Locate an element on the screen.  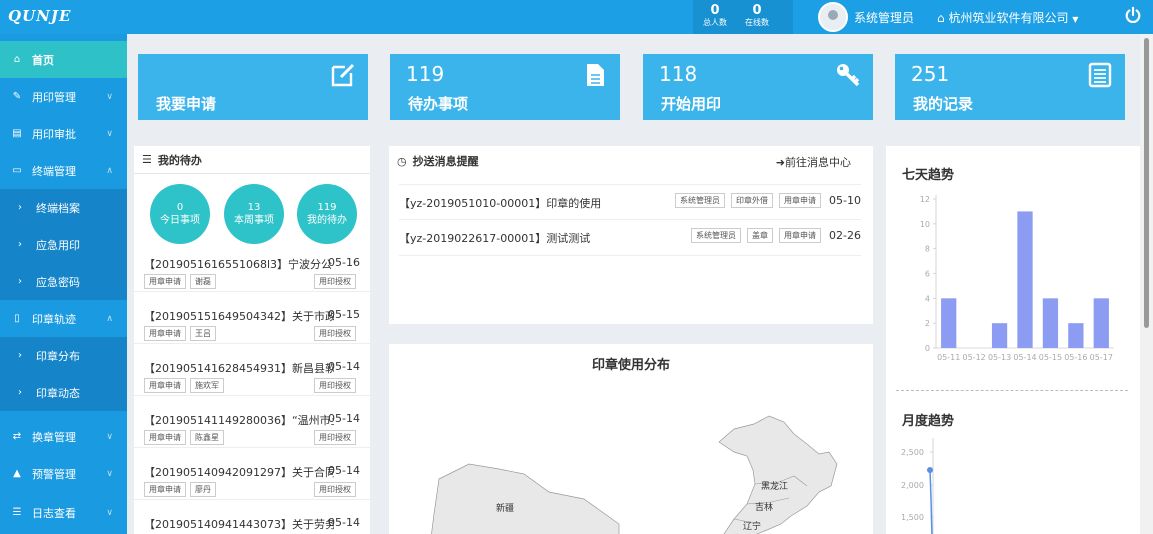
online-users-value: 0 is located at coordinates (757, 10).